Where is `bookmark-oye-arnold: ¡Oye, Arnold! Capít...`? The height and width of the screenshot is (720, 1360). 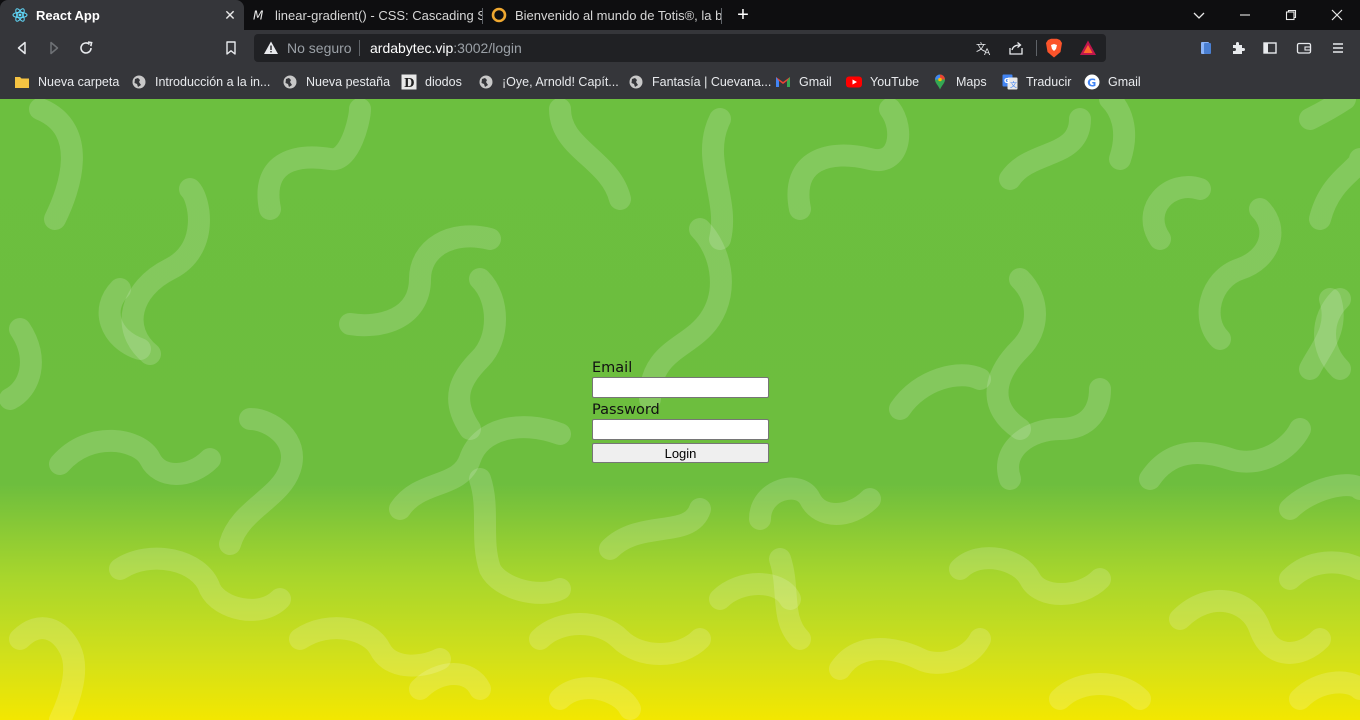
bookmark-oye-arnold: ¡Oye, Arnold! Capít... is located at coordinates (548, 82).